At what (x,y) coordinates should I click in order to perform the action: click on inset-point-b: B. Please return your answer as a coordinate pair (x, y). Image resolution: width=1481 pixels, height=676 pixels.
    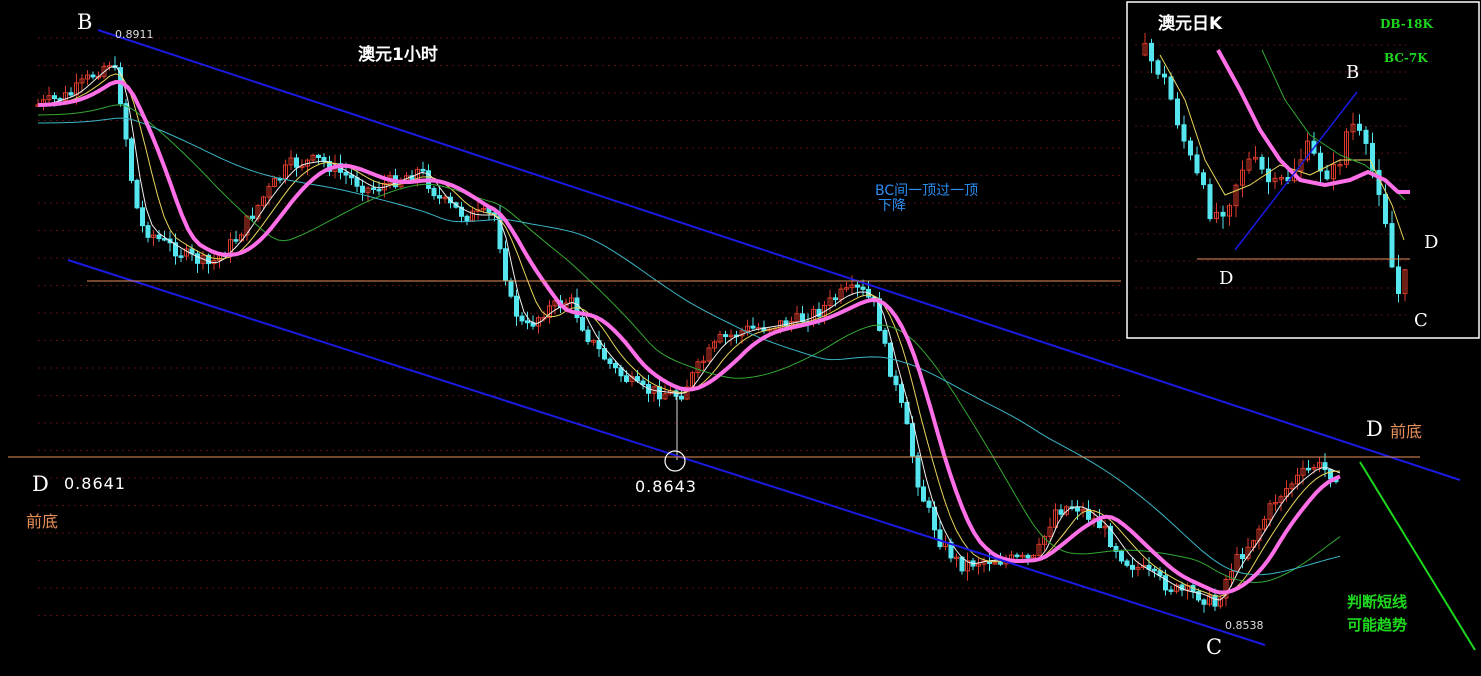
    Looking at the image, I should click on (1353, 72).